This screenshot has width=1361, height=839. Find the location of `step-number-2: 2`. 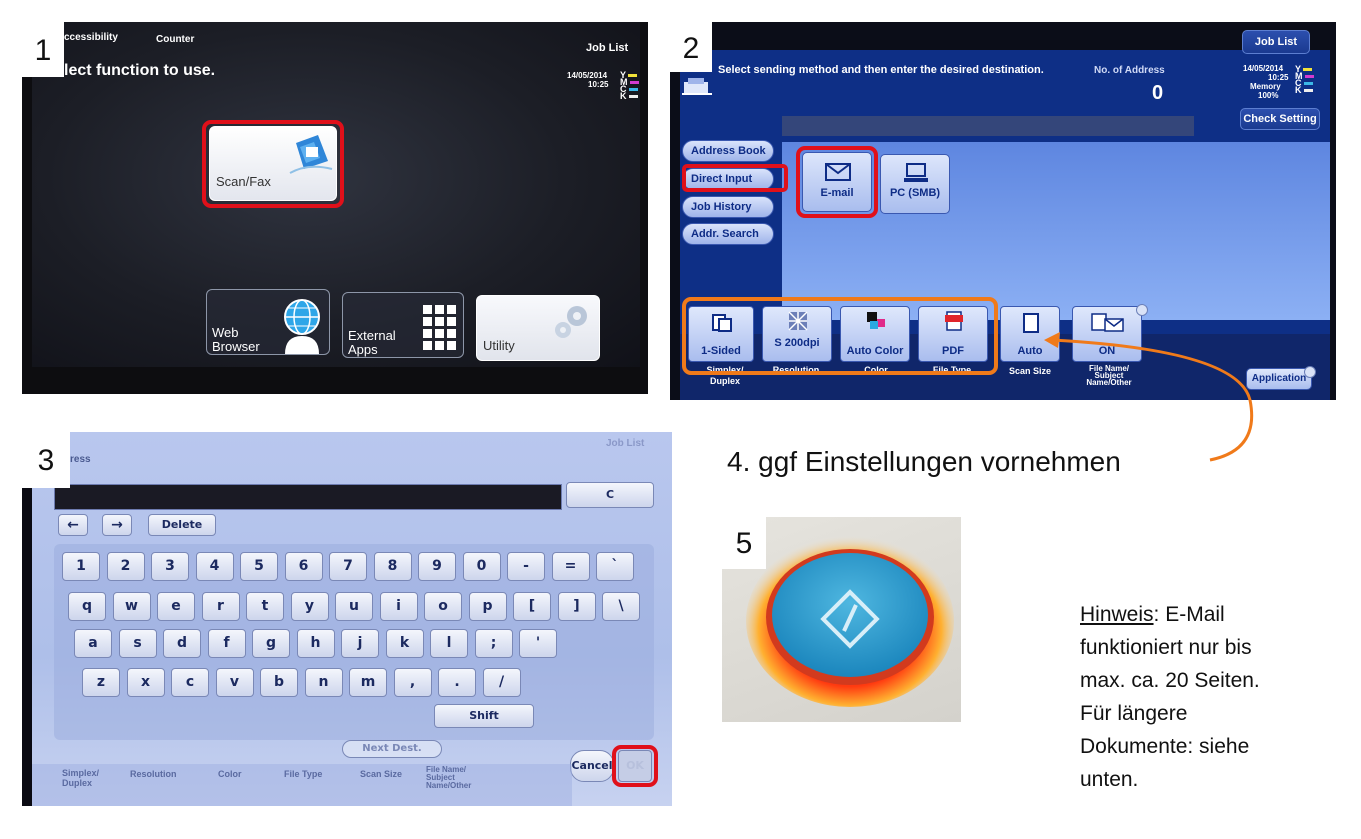

step-number-2: 2 is located at coordinates (691, 47).